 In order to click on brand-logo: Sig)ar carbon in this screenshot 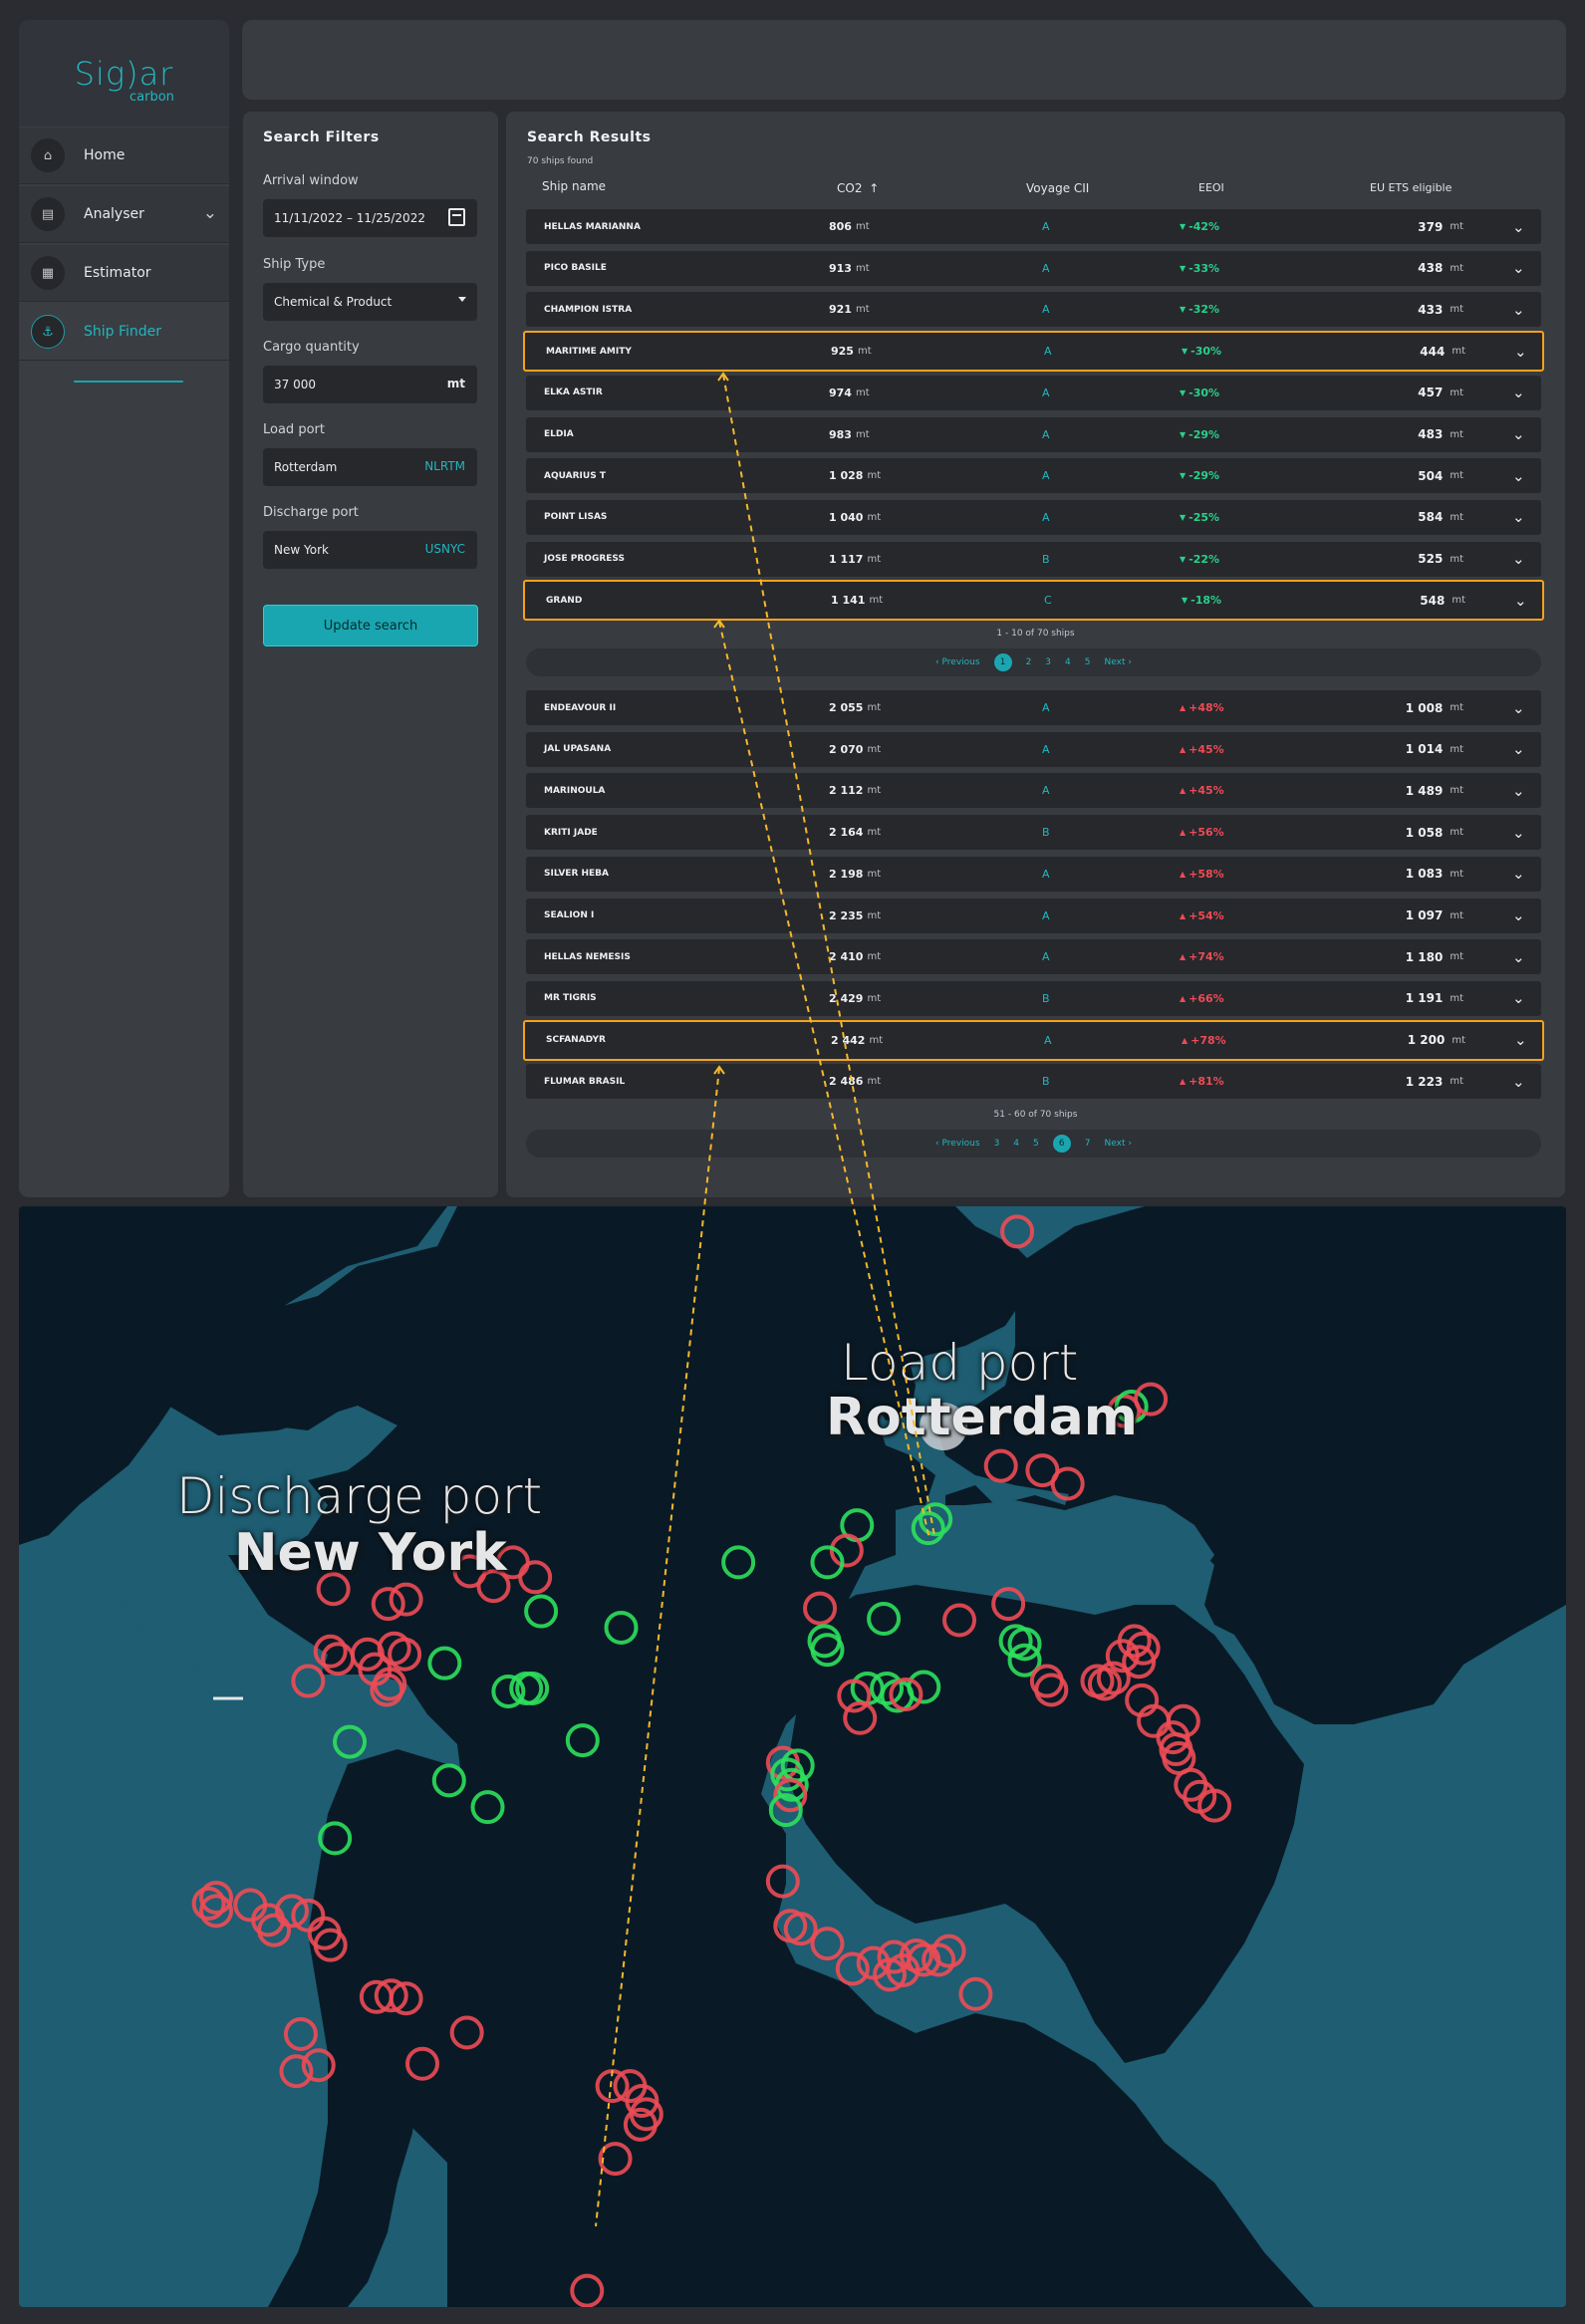, I will do `click(124, 73)`.